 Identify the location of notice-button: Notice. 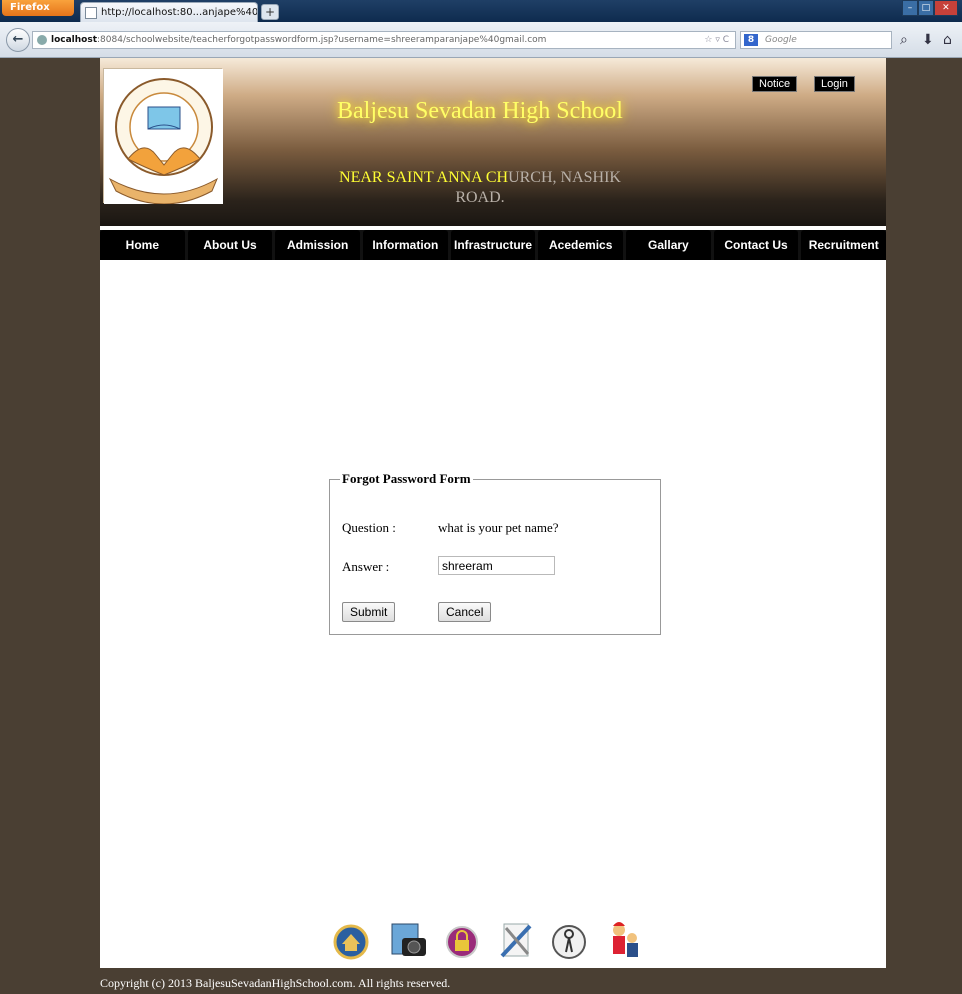
(775, 84).